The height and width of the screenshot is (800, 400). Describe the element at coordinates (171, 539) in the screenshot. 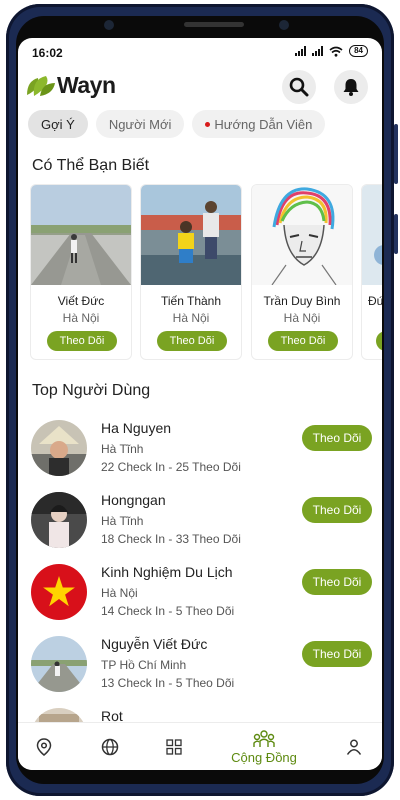

I see `user-stats: 18 Check In - 33 Theo Dõi` at that location.